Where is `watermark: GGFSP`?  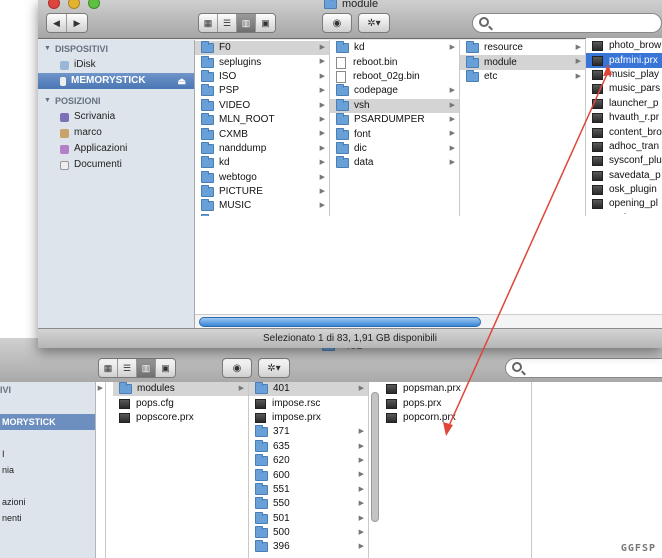
watermark: GGFSP is located at coordinates (638, 548).